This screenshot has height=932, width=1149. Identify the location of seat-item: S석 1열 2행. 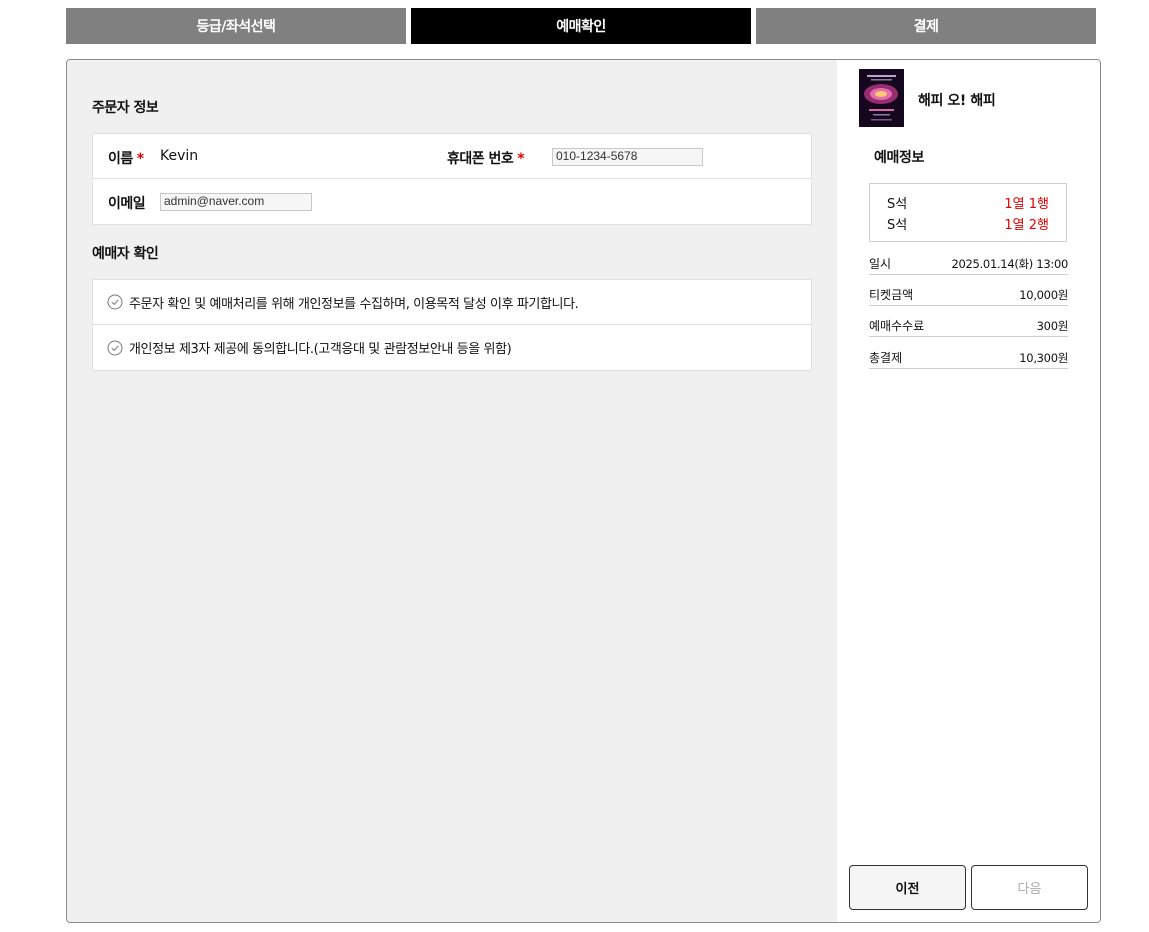
(968, 223).